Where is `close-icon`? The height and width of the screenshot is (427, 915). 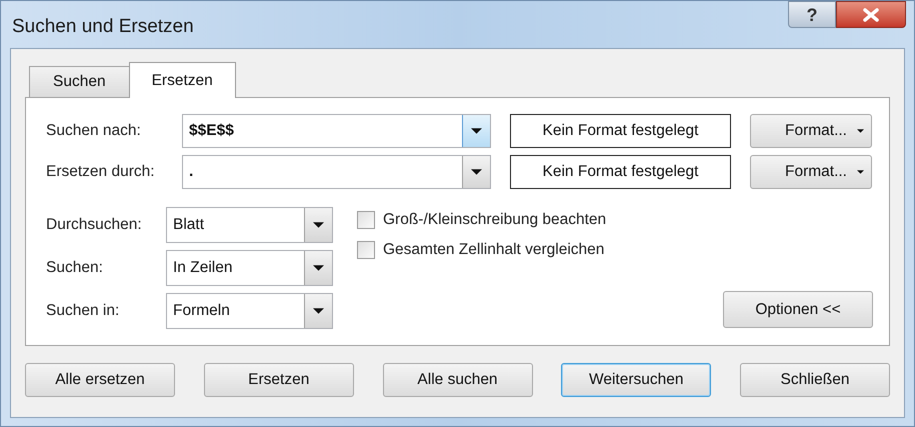
close-icon is located at coordinates (871, 15).